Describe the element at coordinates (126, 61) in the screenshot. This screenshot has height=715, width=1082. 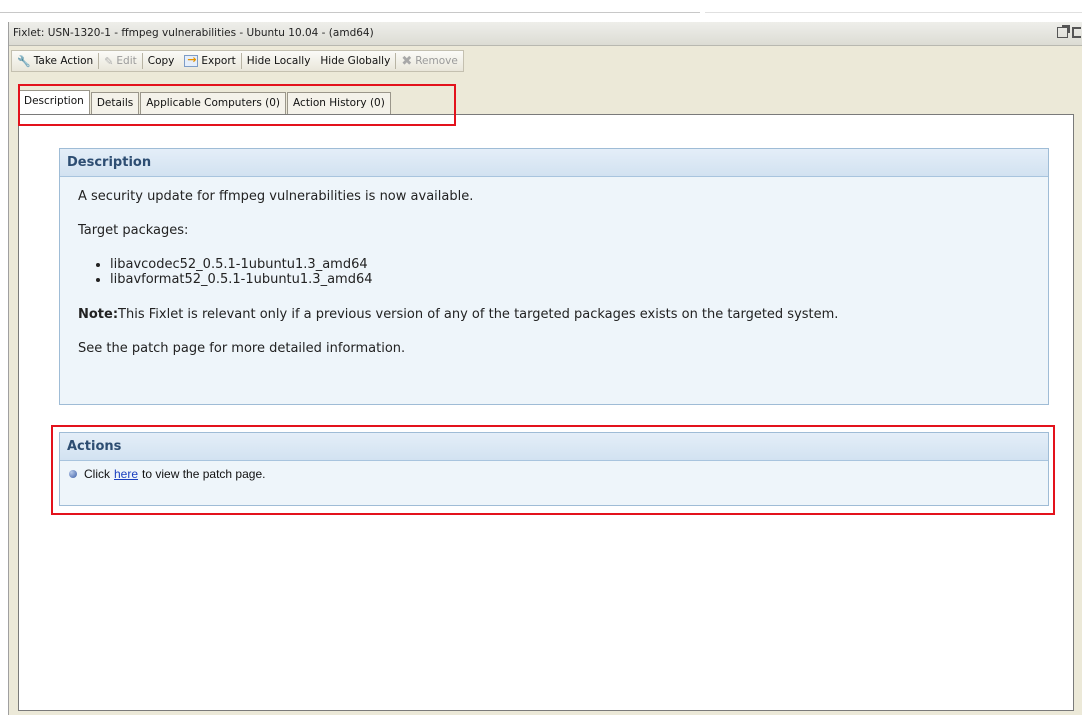
I see `edit-label: Edit` at that location.